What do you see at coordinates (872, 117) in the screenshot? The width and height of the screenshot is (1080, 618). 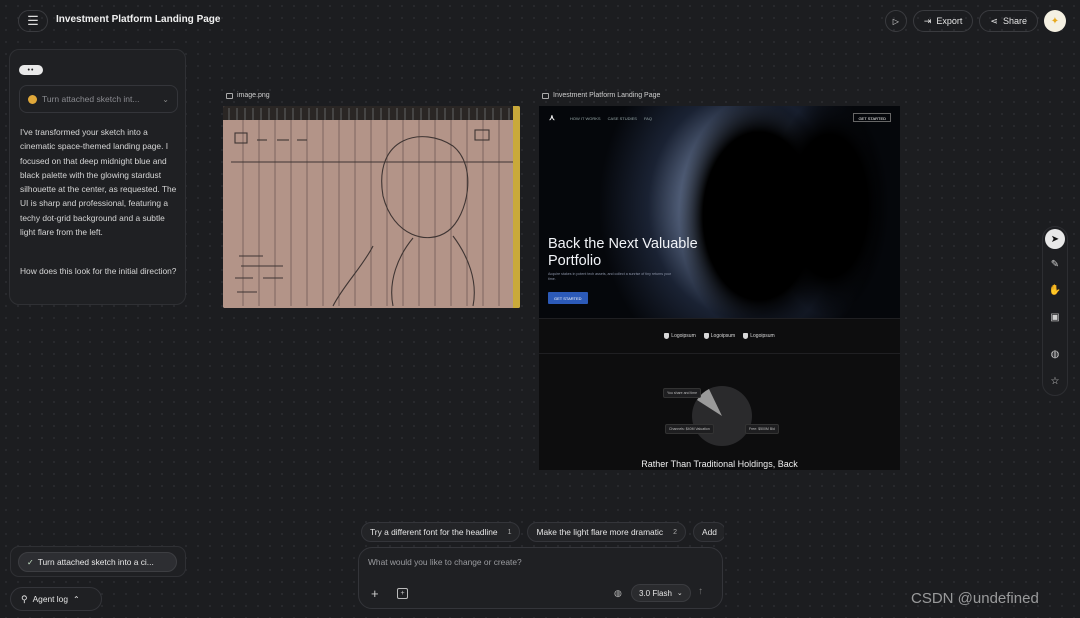 I see `preview-nav-cta: GET STARTED` at bounding box center [872, 117].